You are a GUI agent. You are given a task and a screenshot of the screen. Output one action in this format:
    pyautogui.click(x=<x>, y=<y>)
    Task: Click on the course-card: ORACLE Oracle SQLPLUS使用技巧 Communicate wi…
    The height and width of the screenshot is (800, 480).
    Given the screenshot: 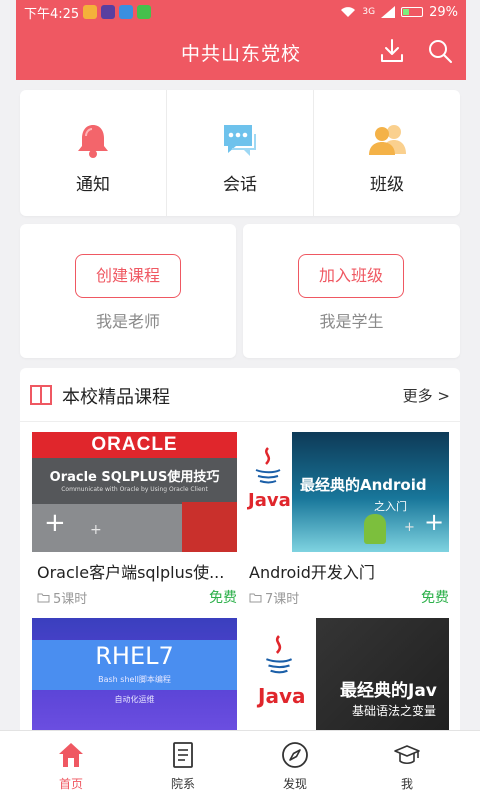 What is the action you would take?
    pyautogui.click(x=134, y=524)
    